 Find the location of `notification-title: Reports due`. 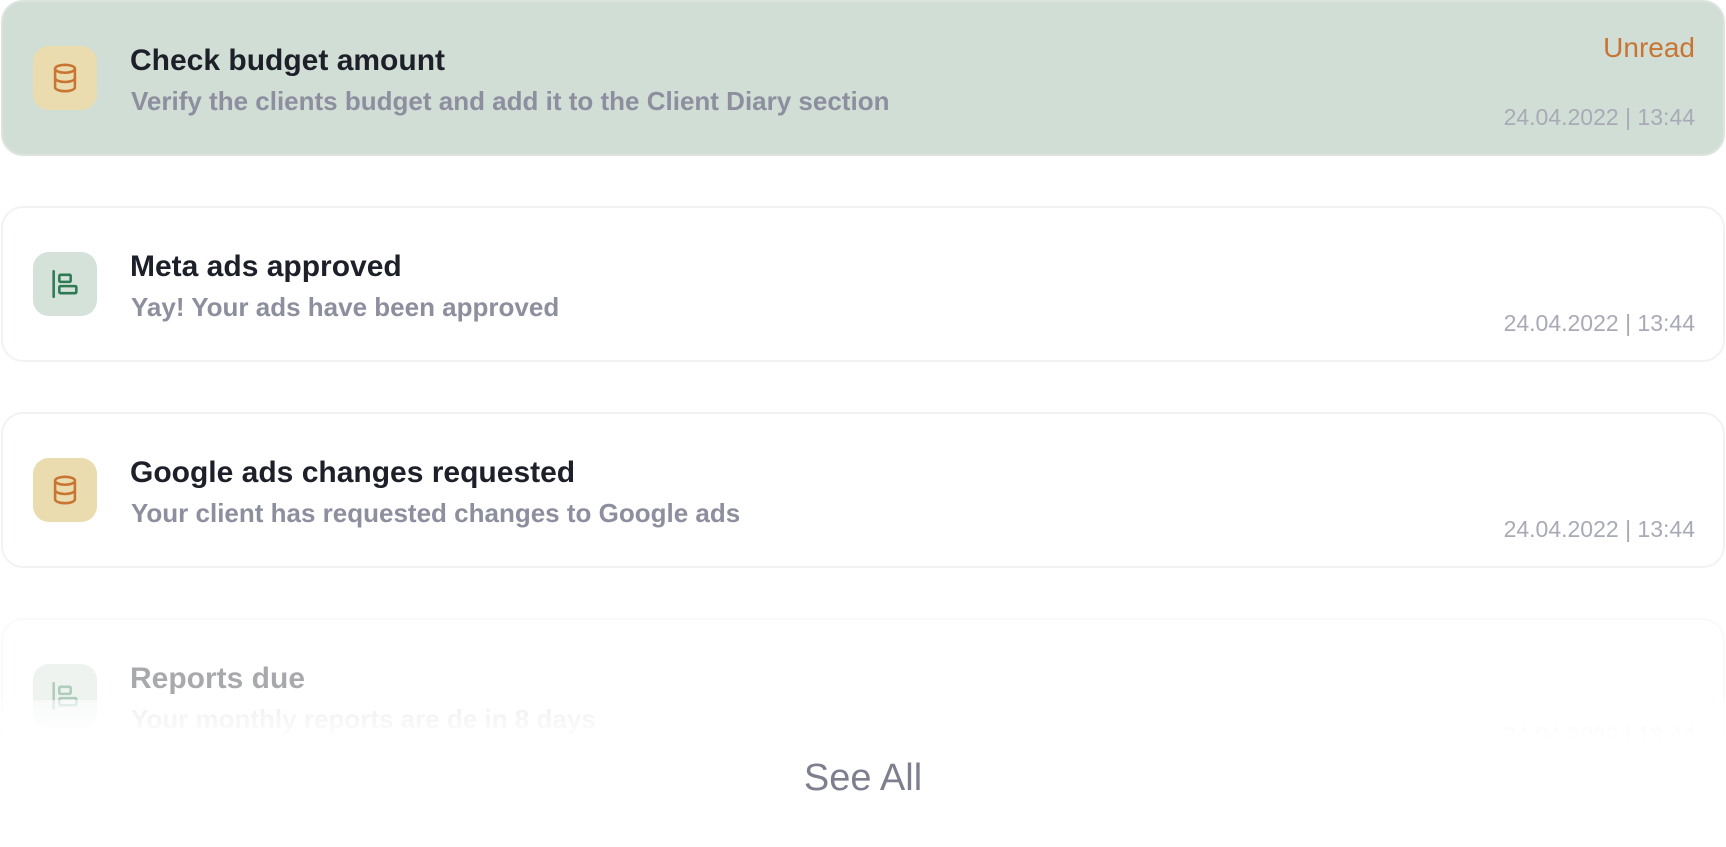

notification-title: Reports due is located at coordinates (218, 678).